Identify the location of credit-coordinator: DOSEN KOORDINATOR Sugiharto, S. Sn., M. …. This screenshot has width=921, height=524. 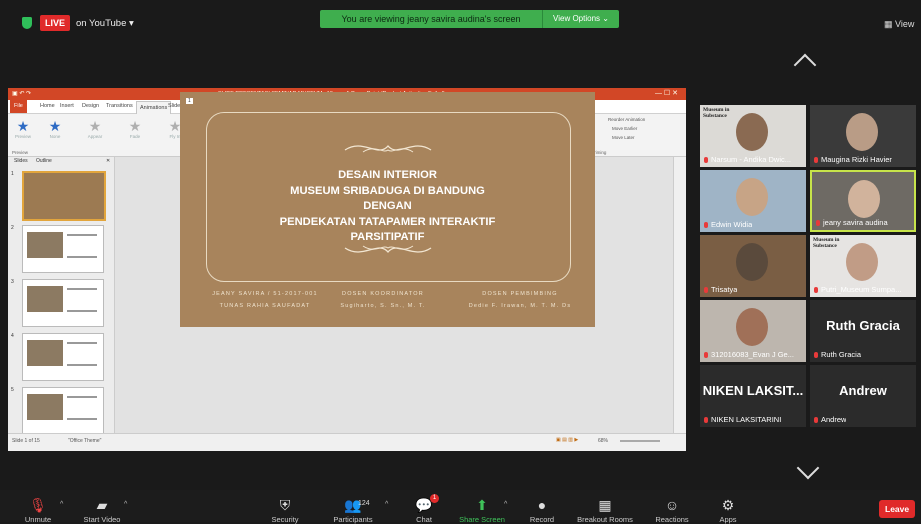
(383, 300).